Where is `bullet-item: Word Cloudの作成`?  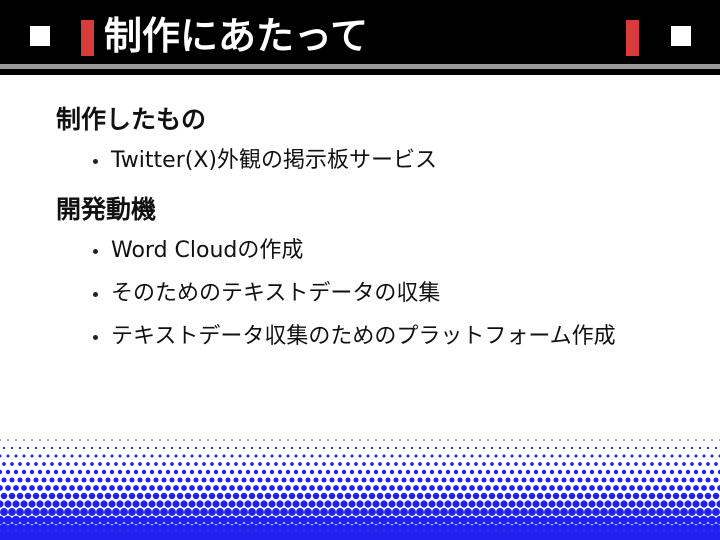 bullet-item: Word Cloudの作成 is located at coordinates (376, 251).